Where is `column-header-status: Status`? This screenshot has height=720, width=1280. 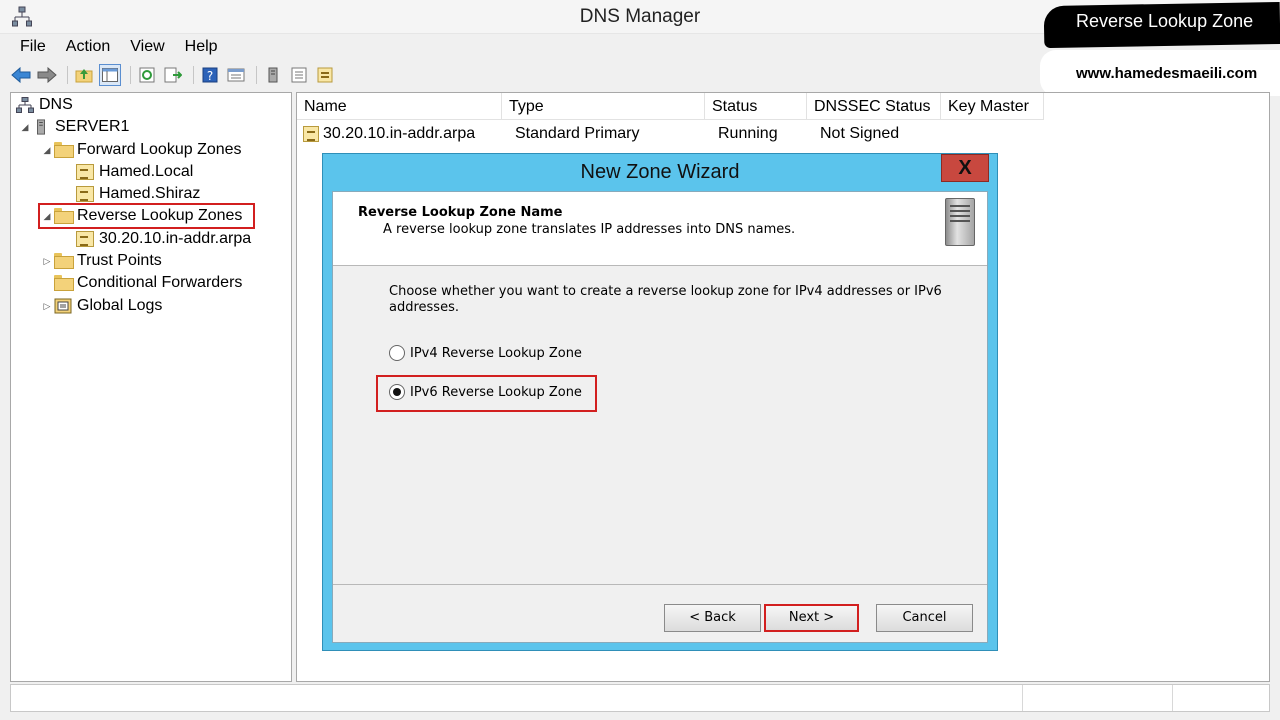
column-header-status: Status is located at coordinates (756, 106).